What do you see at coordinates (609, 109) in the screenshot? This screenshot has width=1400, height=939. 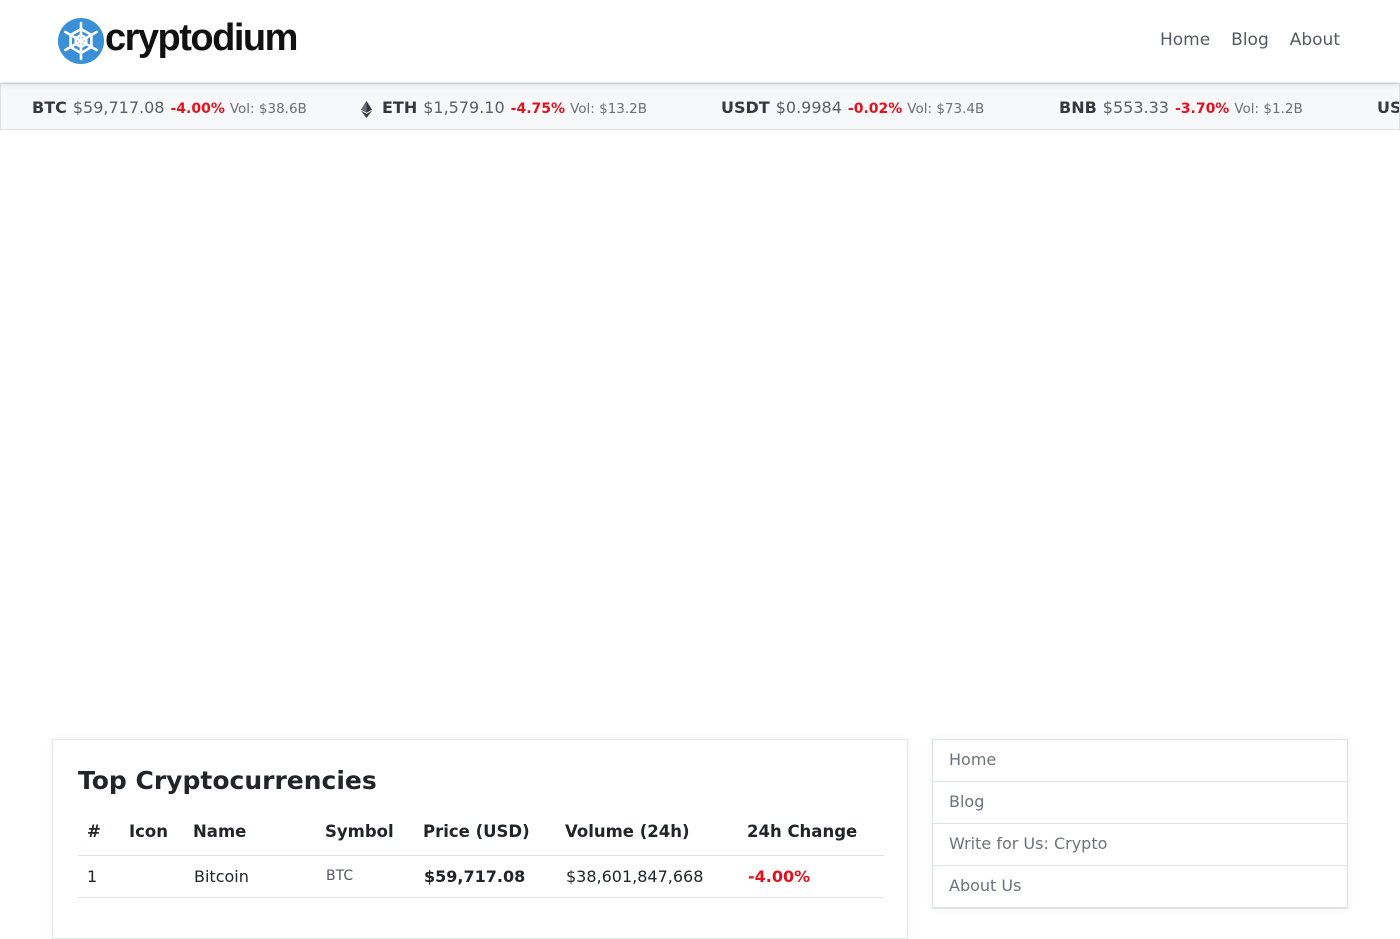 I see `ticker-volume: Vol: $13.2B` at bounding box center [609, 109].